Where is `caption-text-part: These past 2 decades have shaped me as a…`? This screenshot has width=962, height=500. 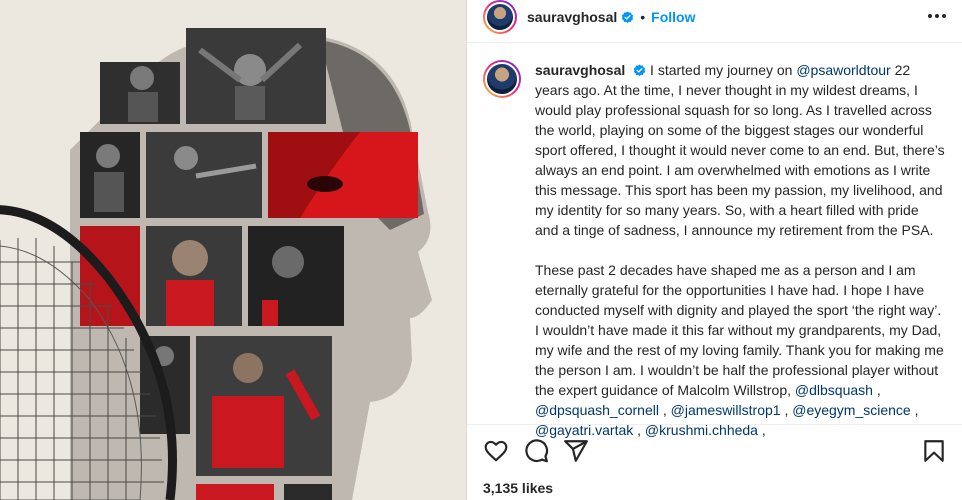 caption-text-part: These past 2 decades have shaped me as a… is located at coordinates (739, 330).